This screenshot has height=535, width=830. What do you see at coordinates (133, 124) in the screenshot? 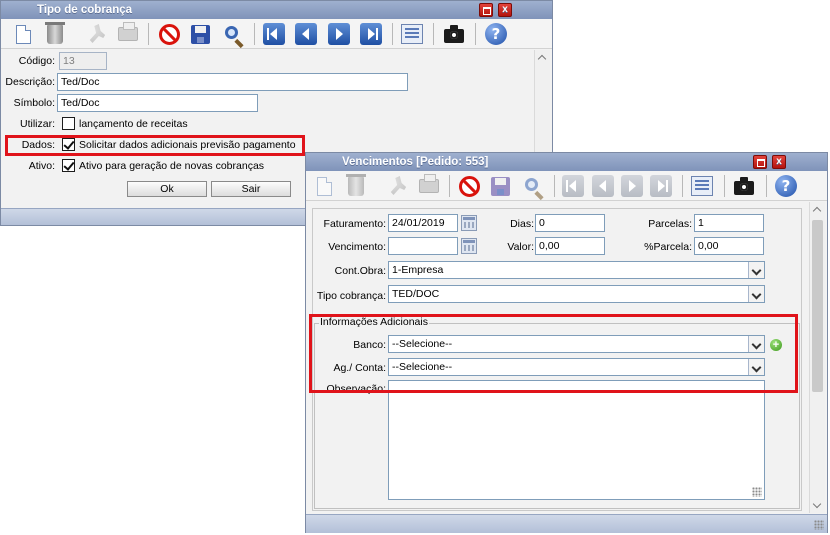
I see `utilizar-option-label: lançamento de receitas` at bounding box center [133, 124].